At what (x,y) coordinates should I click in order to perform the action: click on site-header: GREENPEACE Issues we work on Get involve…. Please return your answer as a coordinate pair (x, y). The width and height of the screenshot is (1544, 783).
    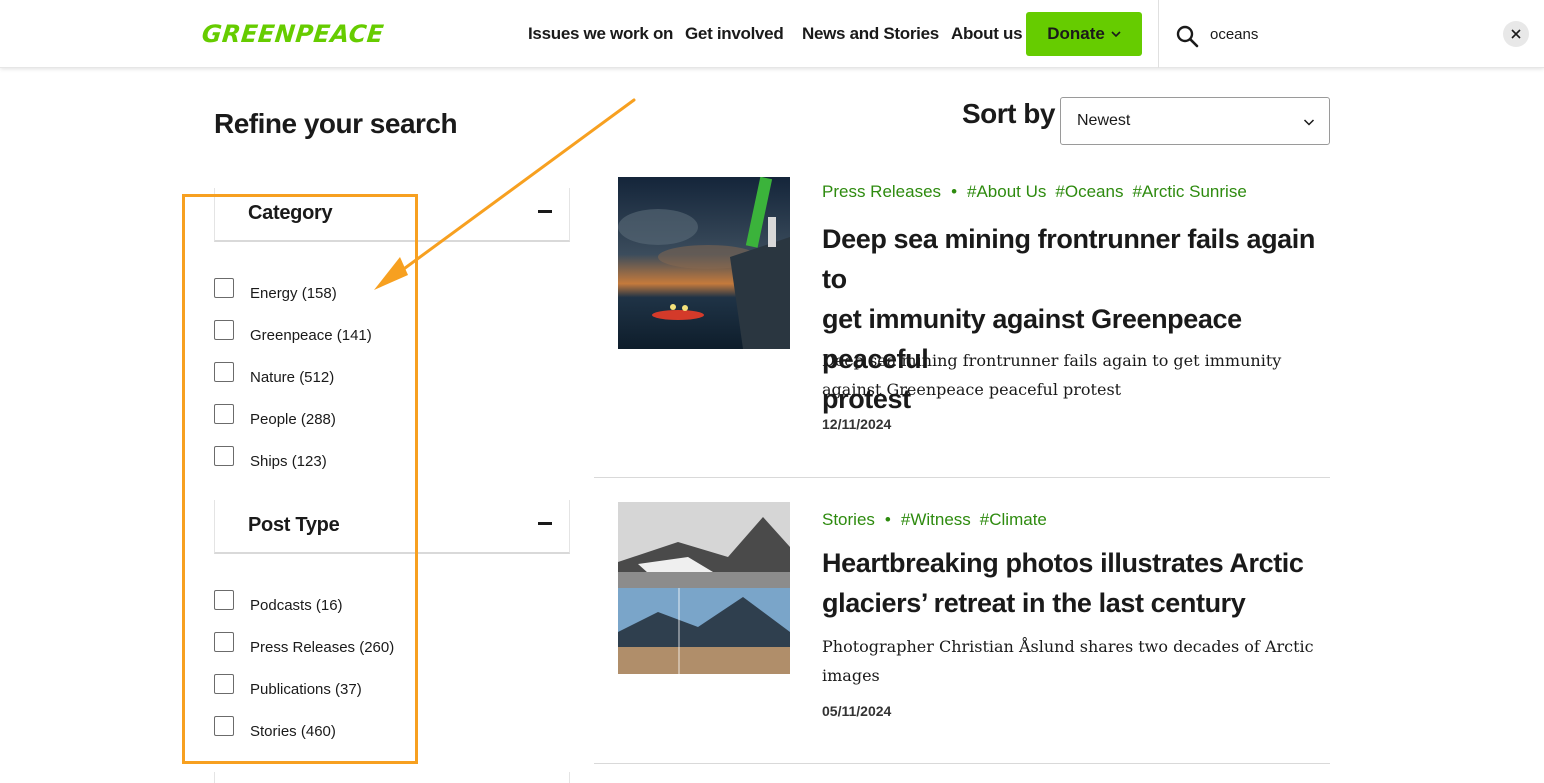
    Looking at the image, I should click on (772, 34).